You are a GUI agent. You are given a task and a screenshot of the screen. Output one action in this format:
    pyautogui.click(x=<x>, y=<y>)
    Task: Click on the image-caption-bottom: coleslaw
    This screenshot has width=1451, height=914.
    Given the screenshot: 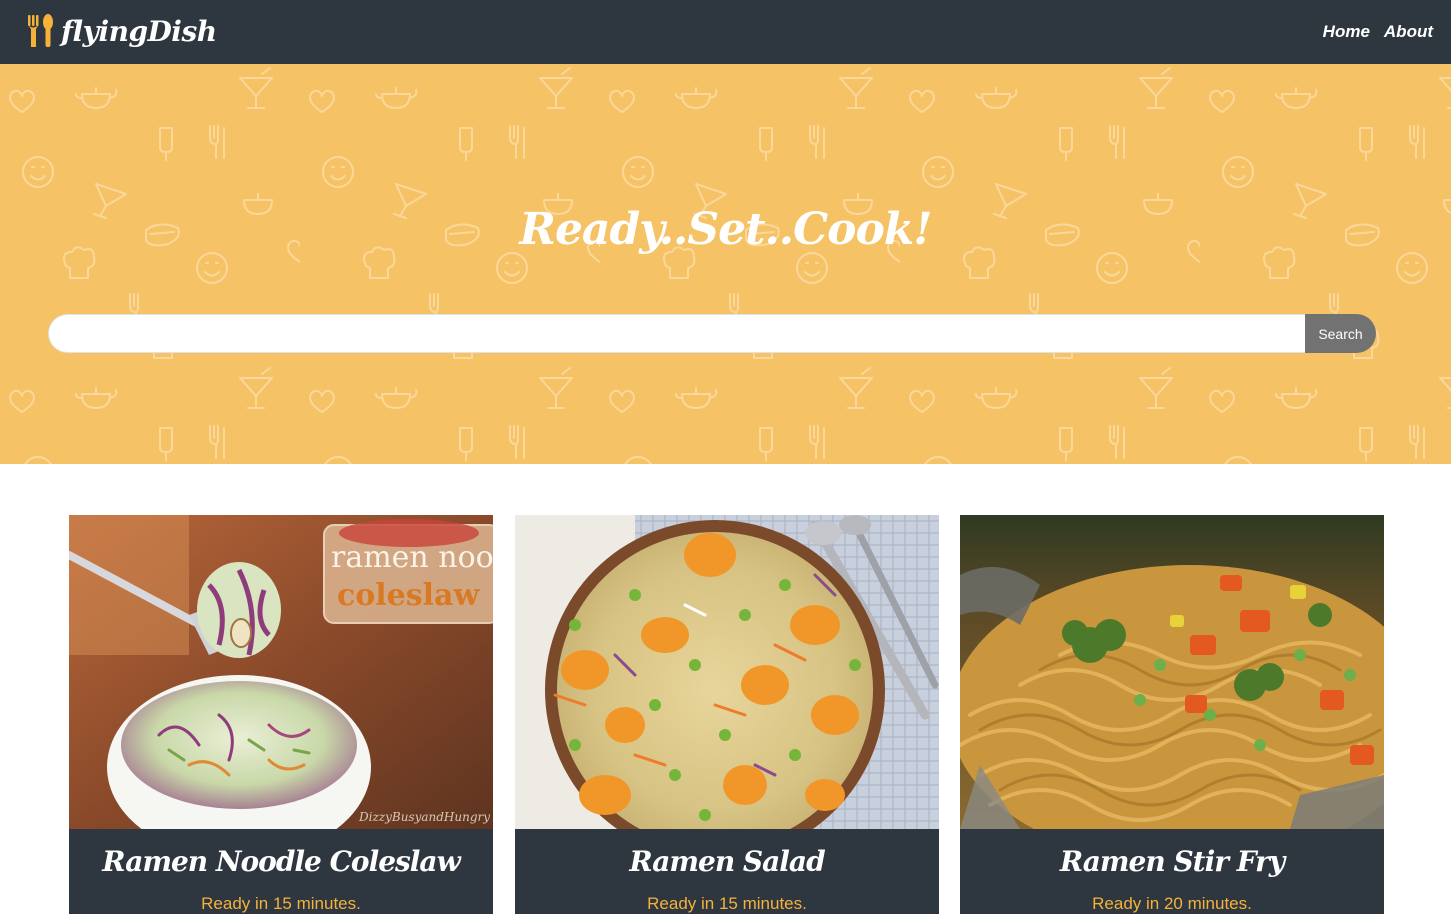 What is the action you would take?
    pyautogui.click(x=408, y=595)
    